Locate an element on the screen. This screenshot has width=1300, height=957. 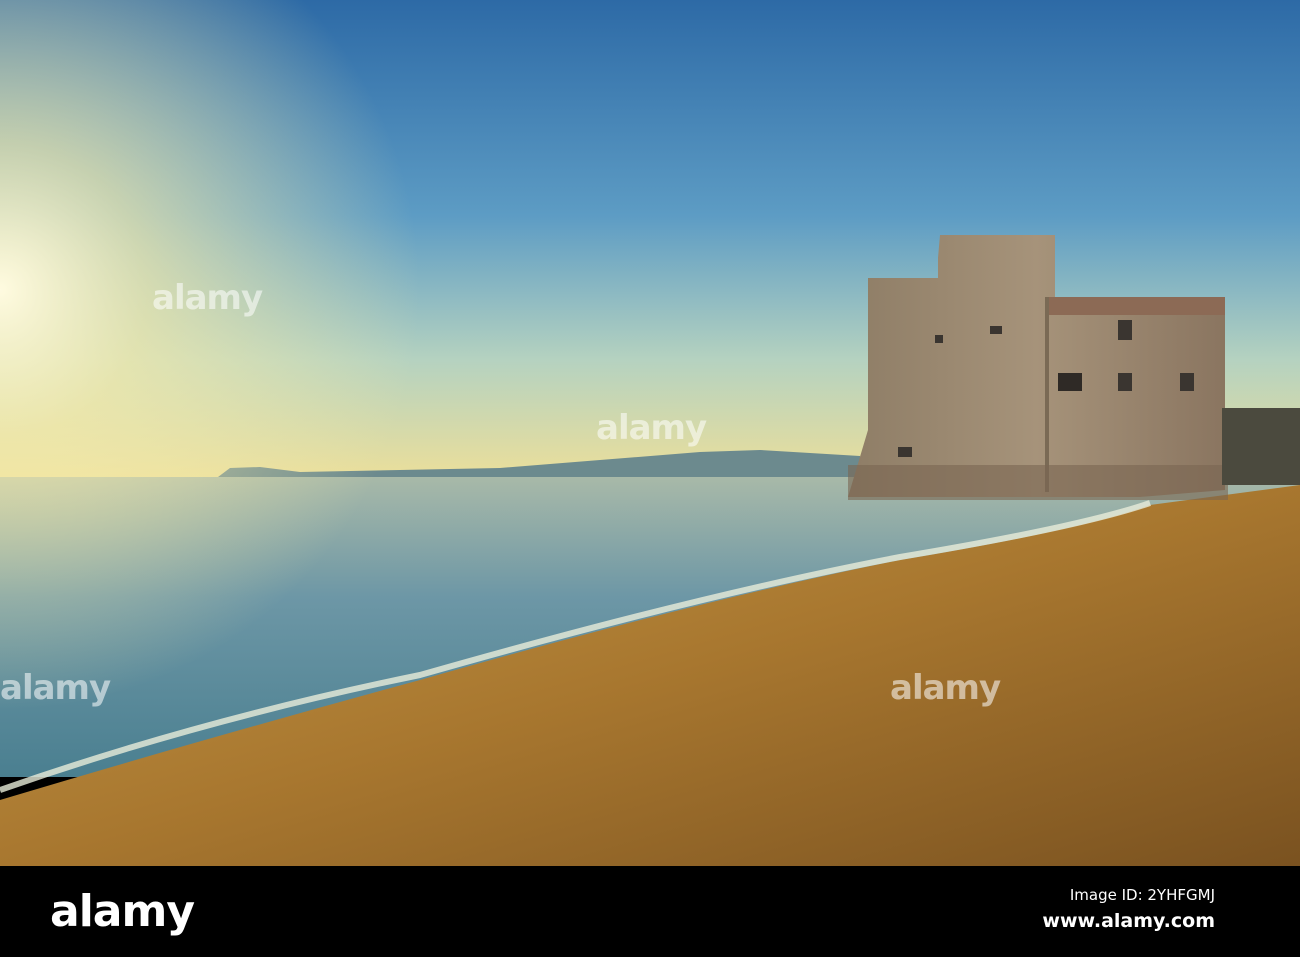
image-id: Image ID: 2YHFGMJ is located at coordinates (1142, 895).